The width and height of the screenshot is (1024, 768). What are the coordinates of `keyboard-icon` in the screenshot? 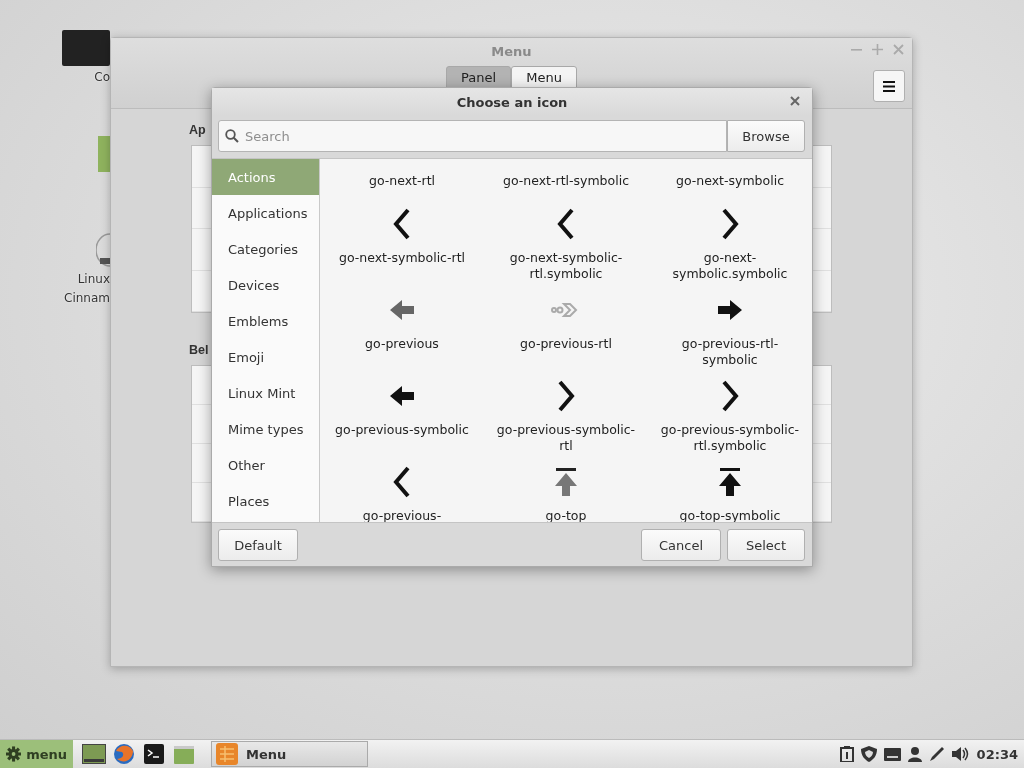 It's located at (892, 754).